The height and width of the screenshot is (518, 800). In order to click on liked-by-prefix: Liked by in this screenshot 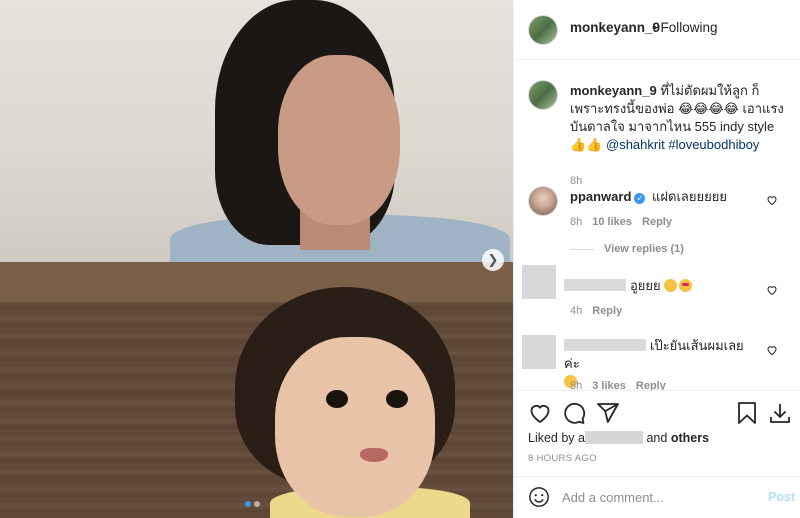, I will do `click(551, 438)`.